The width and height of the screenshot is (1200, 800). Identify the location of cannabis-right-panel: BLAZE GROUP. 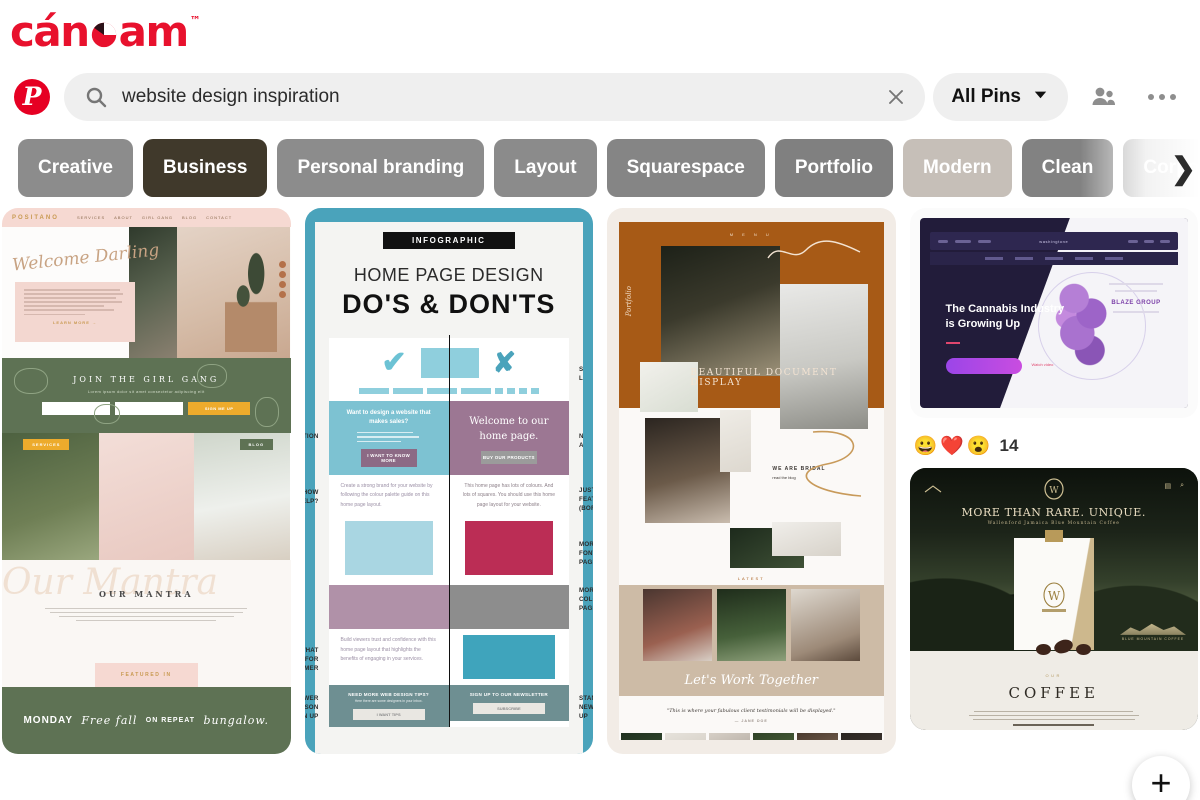
(1136, 298).